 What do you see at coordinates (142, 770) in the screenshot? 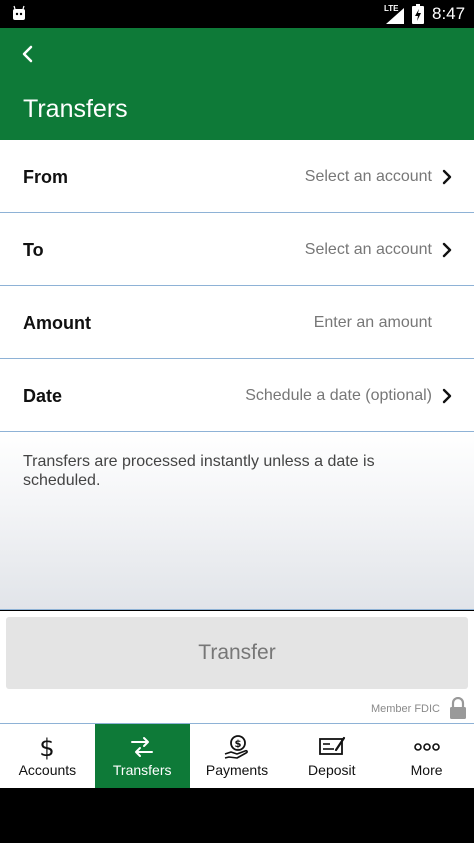
I see `tab-label: Transfers` at bounding box center [142, 770].